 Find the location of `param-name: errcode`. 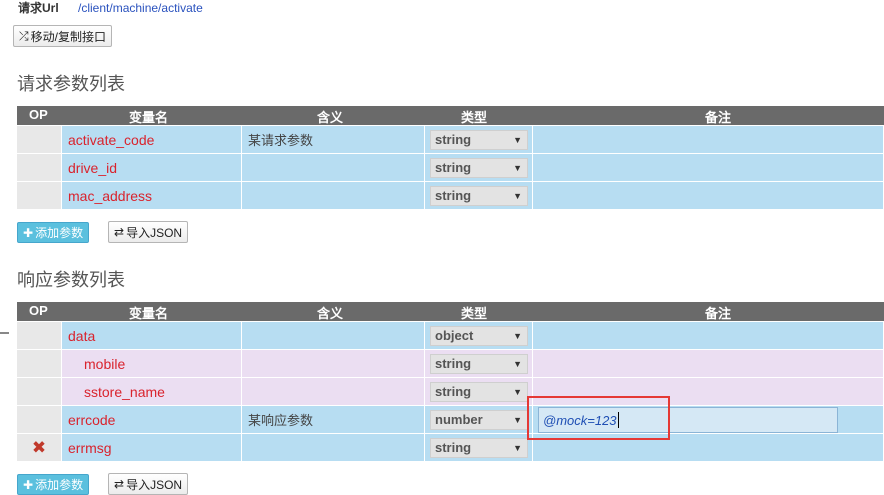

param-name: errcode is located at coordinates (152, 419).